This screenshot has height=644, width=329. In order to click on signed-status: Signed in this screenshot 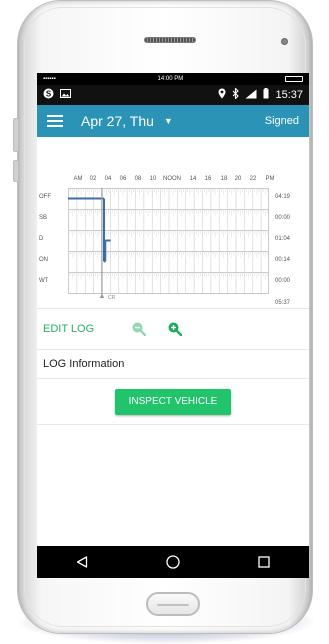, I will do `click(282, 121)`.